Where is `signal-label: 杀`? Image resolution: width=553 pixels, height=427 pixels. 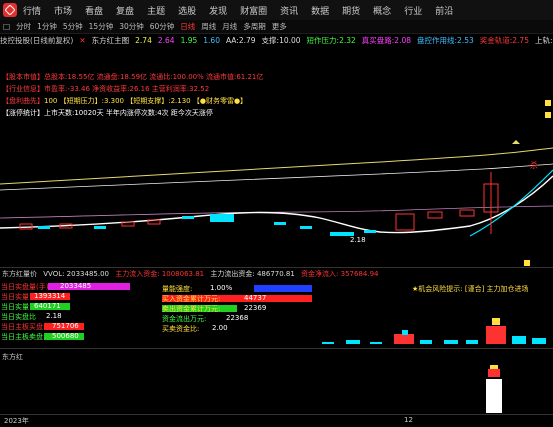 signal-label: 杀 is located at coordinates (534, 165).